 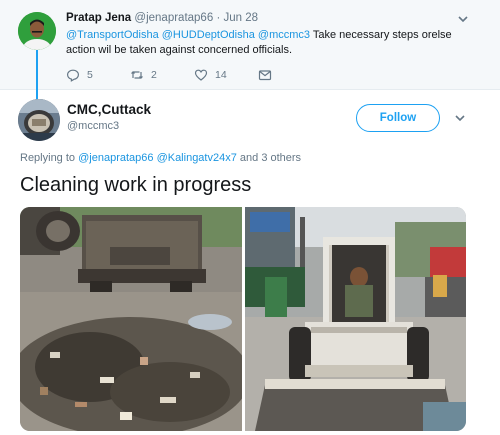 I want to click on thread-connector-line, so click(x=37, y=74).